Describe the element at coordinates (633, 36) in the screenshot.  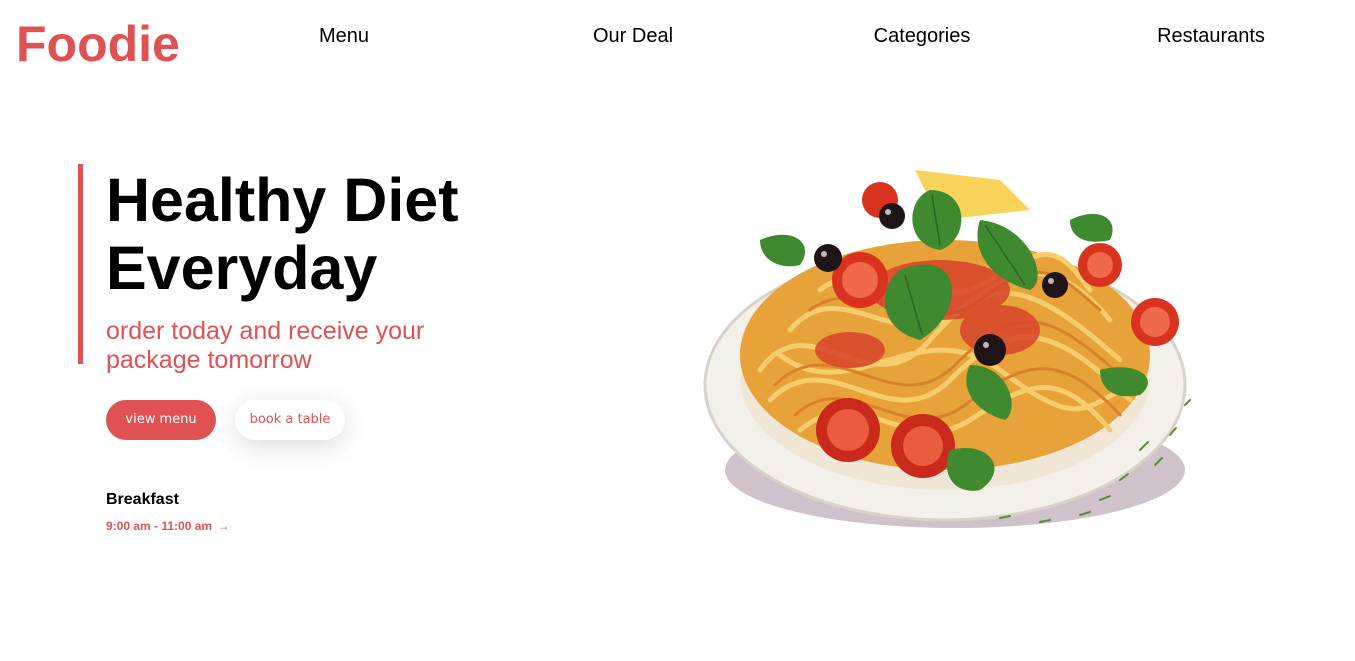
I see `nav-our-deal: Our Deal` at that location.